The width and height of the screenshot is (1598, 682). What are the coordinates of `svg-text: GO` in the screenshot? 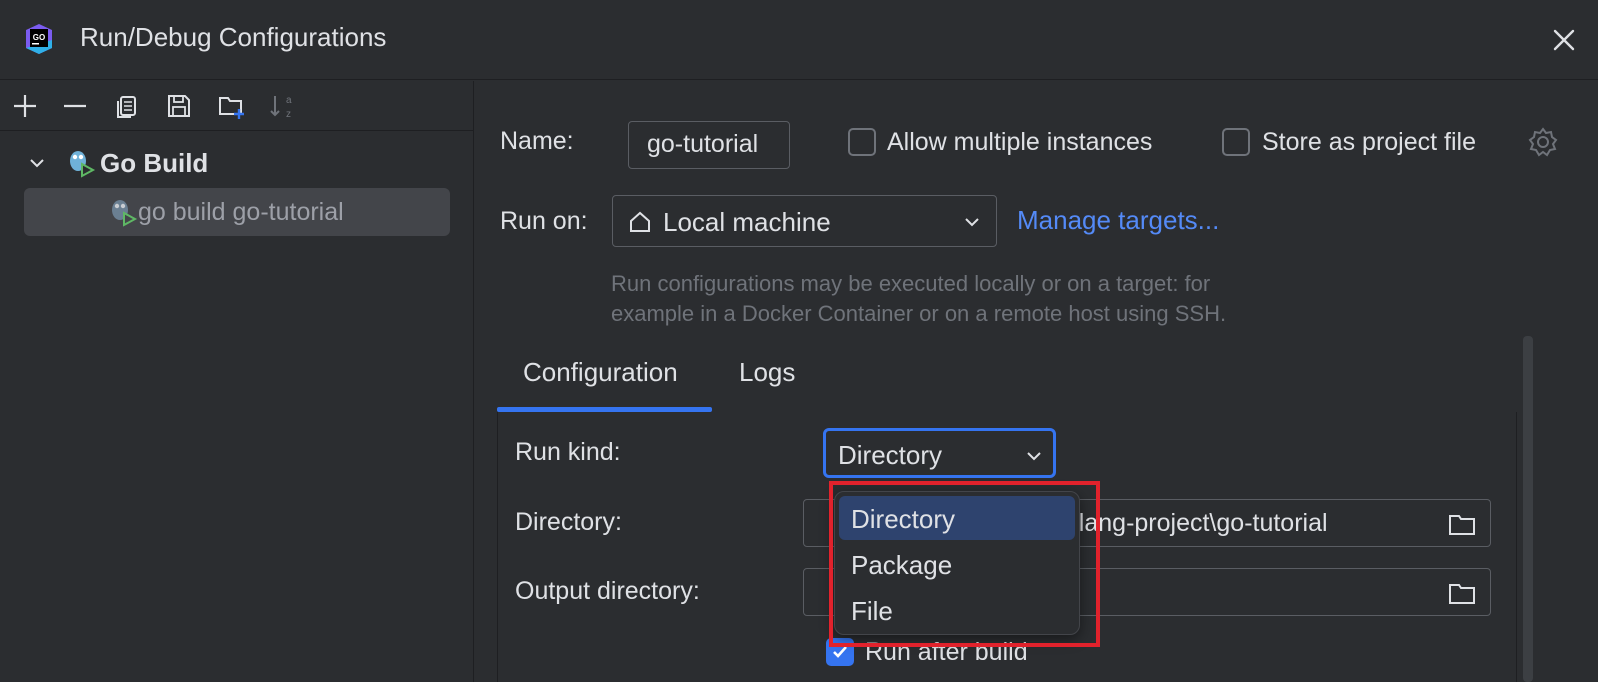 It's located at (39, 37).